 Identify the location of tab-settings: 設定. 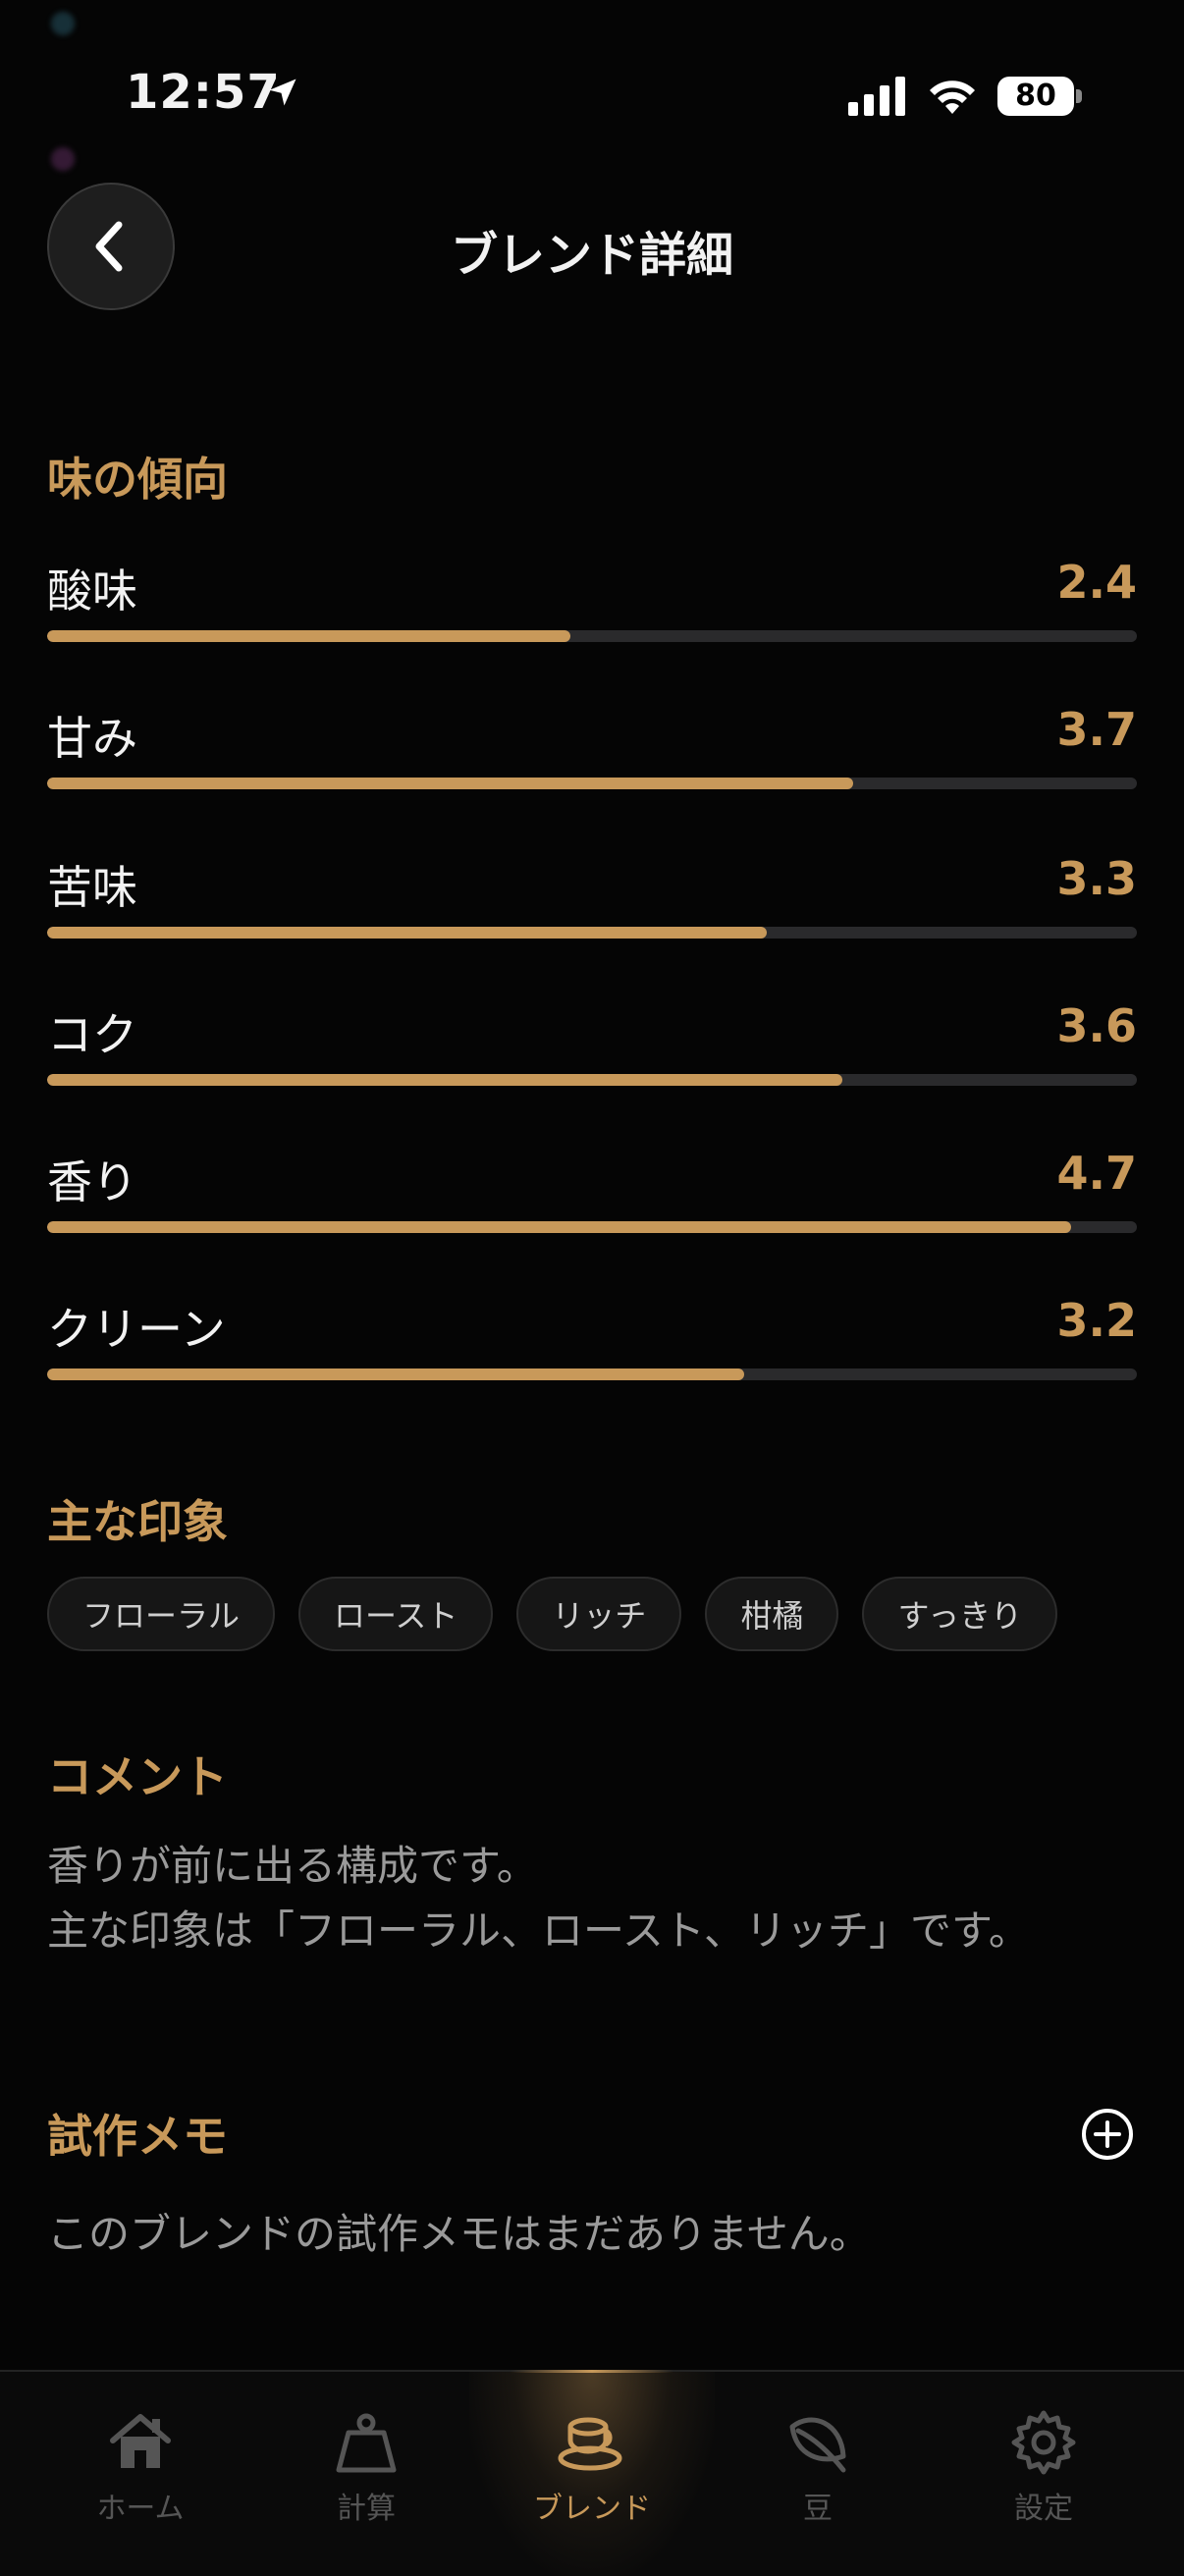
(1044, 2460).